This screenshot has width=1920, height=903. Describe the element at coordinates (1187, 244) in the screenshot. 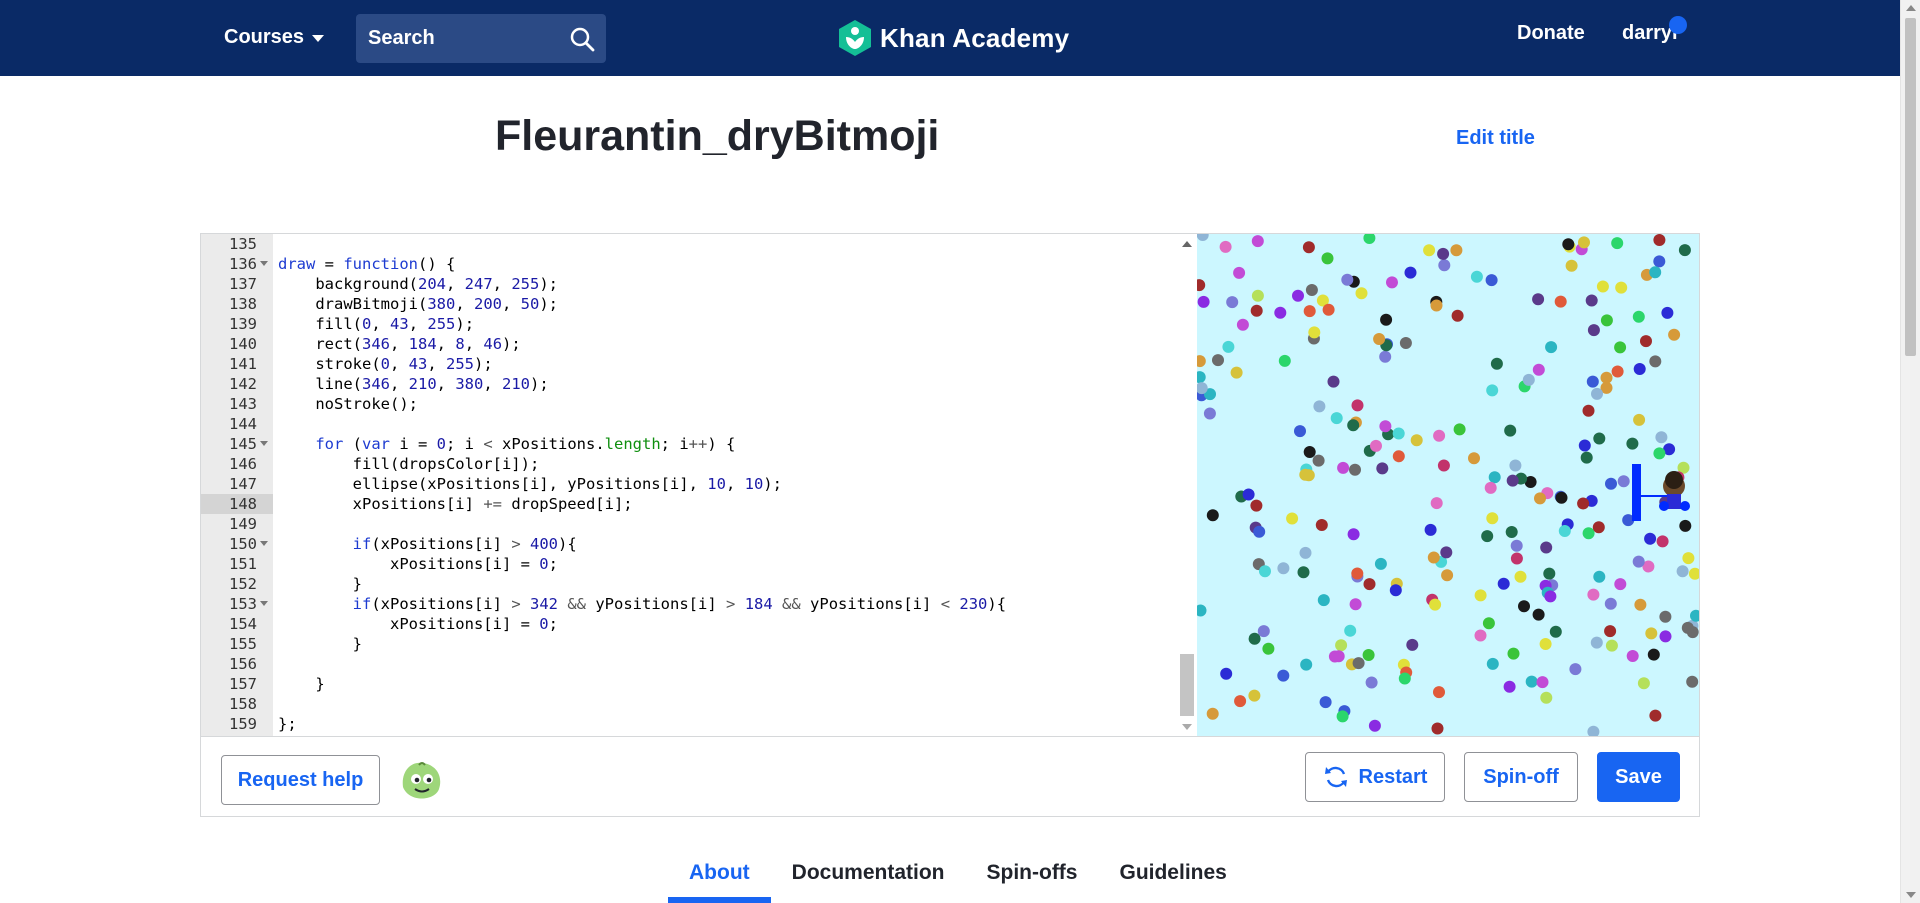

I see `editor-scroll-up-icon` at that location.